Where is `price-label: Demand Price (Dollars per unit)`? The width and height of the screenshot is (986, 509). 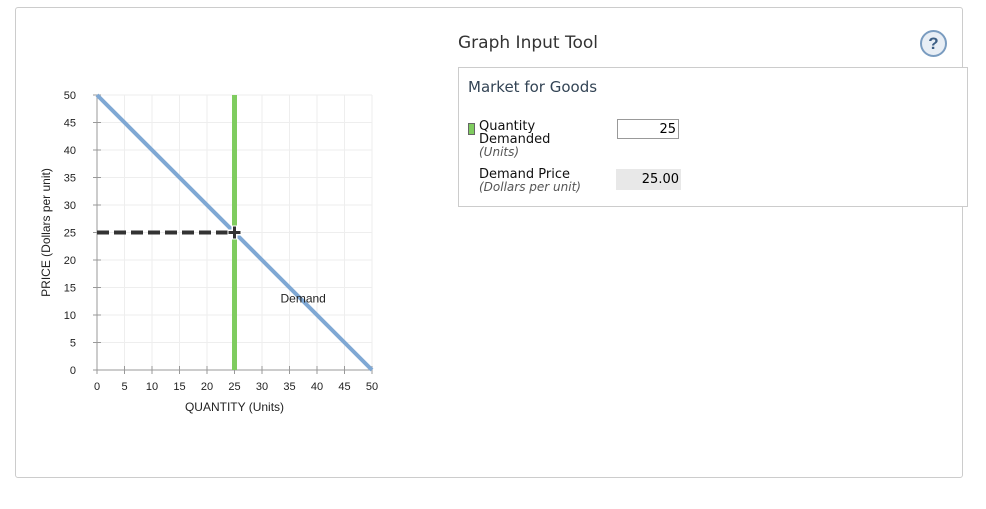 price-label: Demand Price (Dollars per unit) is located at coordinates (530, 181).